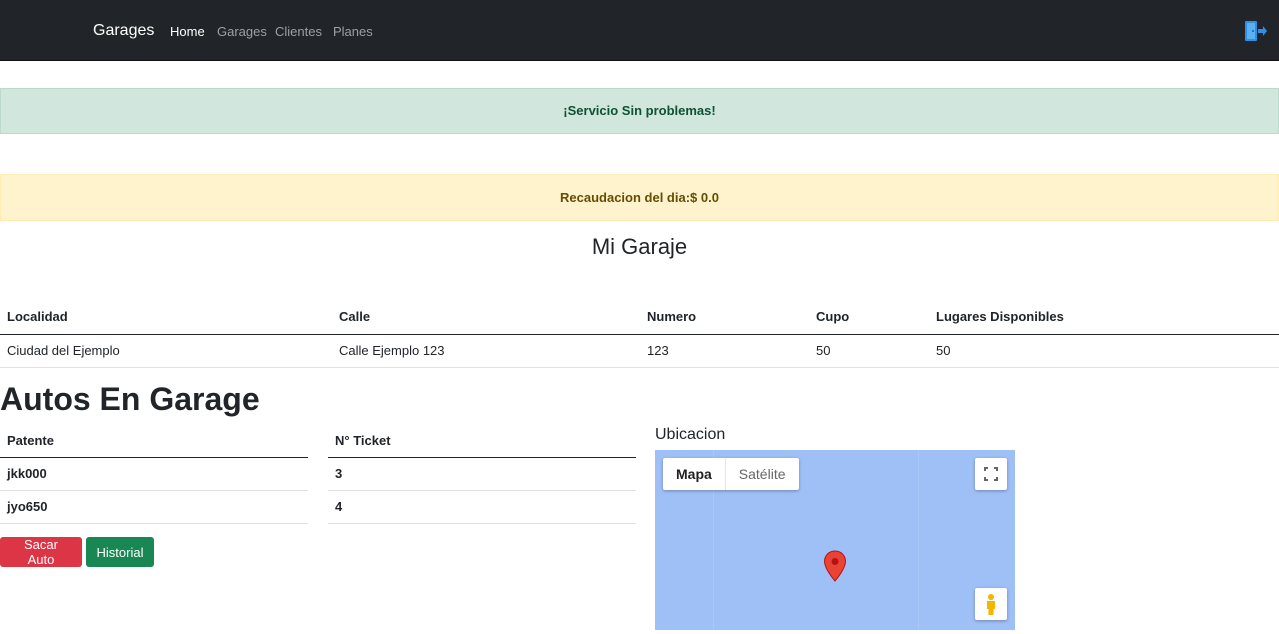  I want to click on ticket-table: N° Ticket 3 4, so click(482, 474).